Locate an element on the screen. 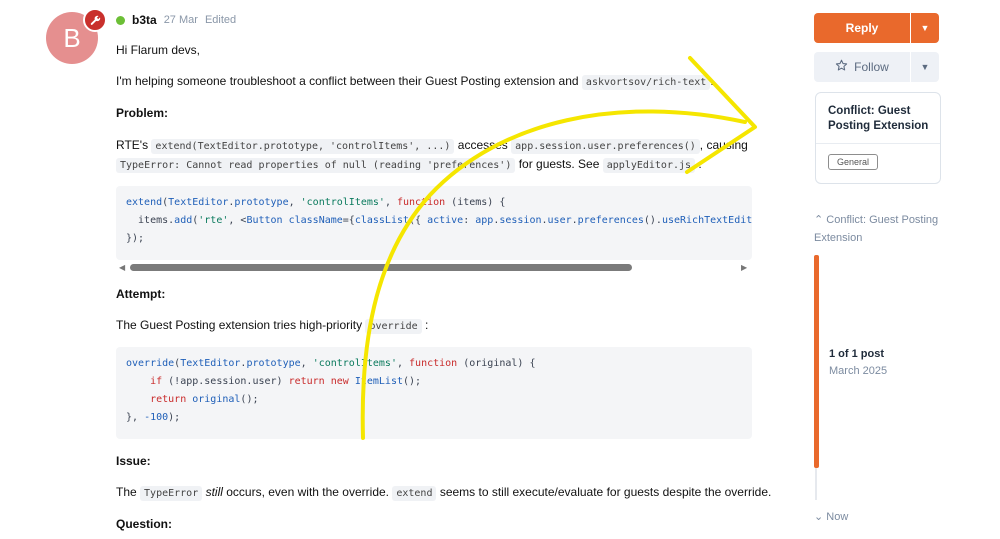  scrubber-title: Conflict: Guest Posting Extension is located at coordinates (876, 229).